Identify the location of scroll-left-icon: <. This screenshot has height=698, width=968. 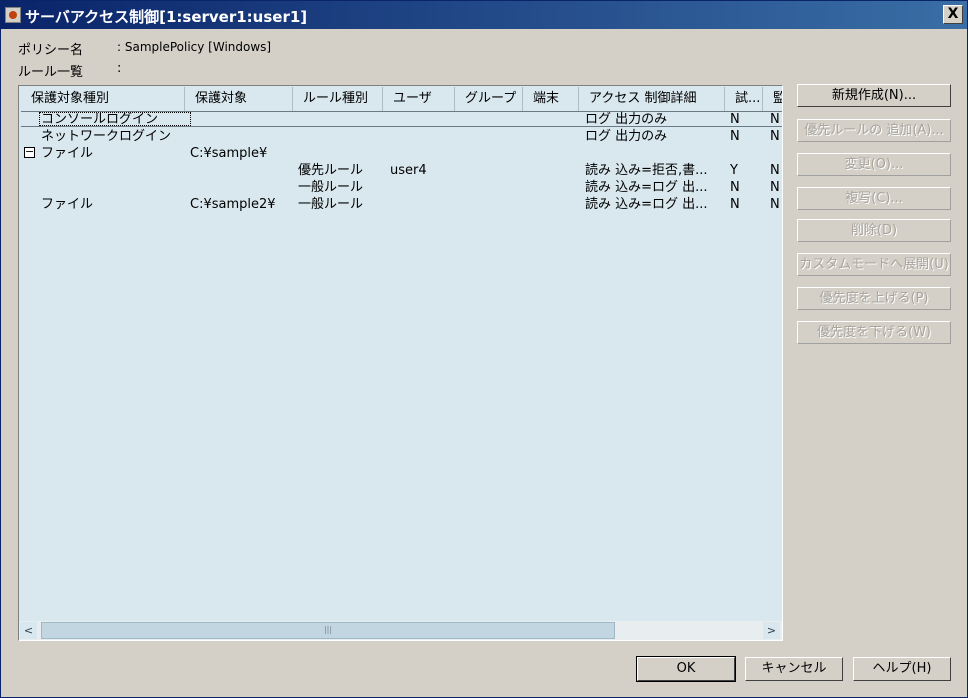
(28, 630).